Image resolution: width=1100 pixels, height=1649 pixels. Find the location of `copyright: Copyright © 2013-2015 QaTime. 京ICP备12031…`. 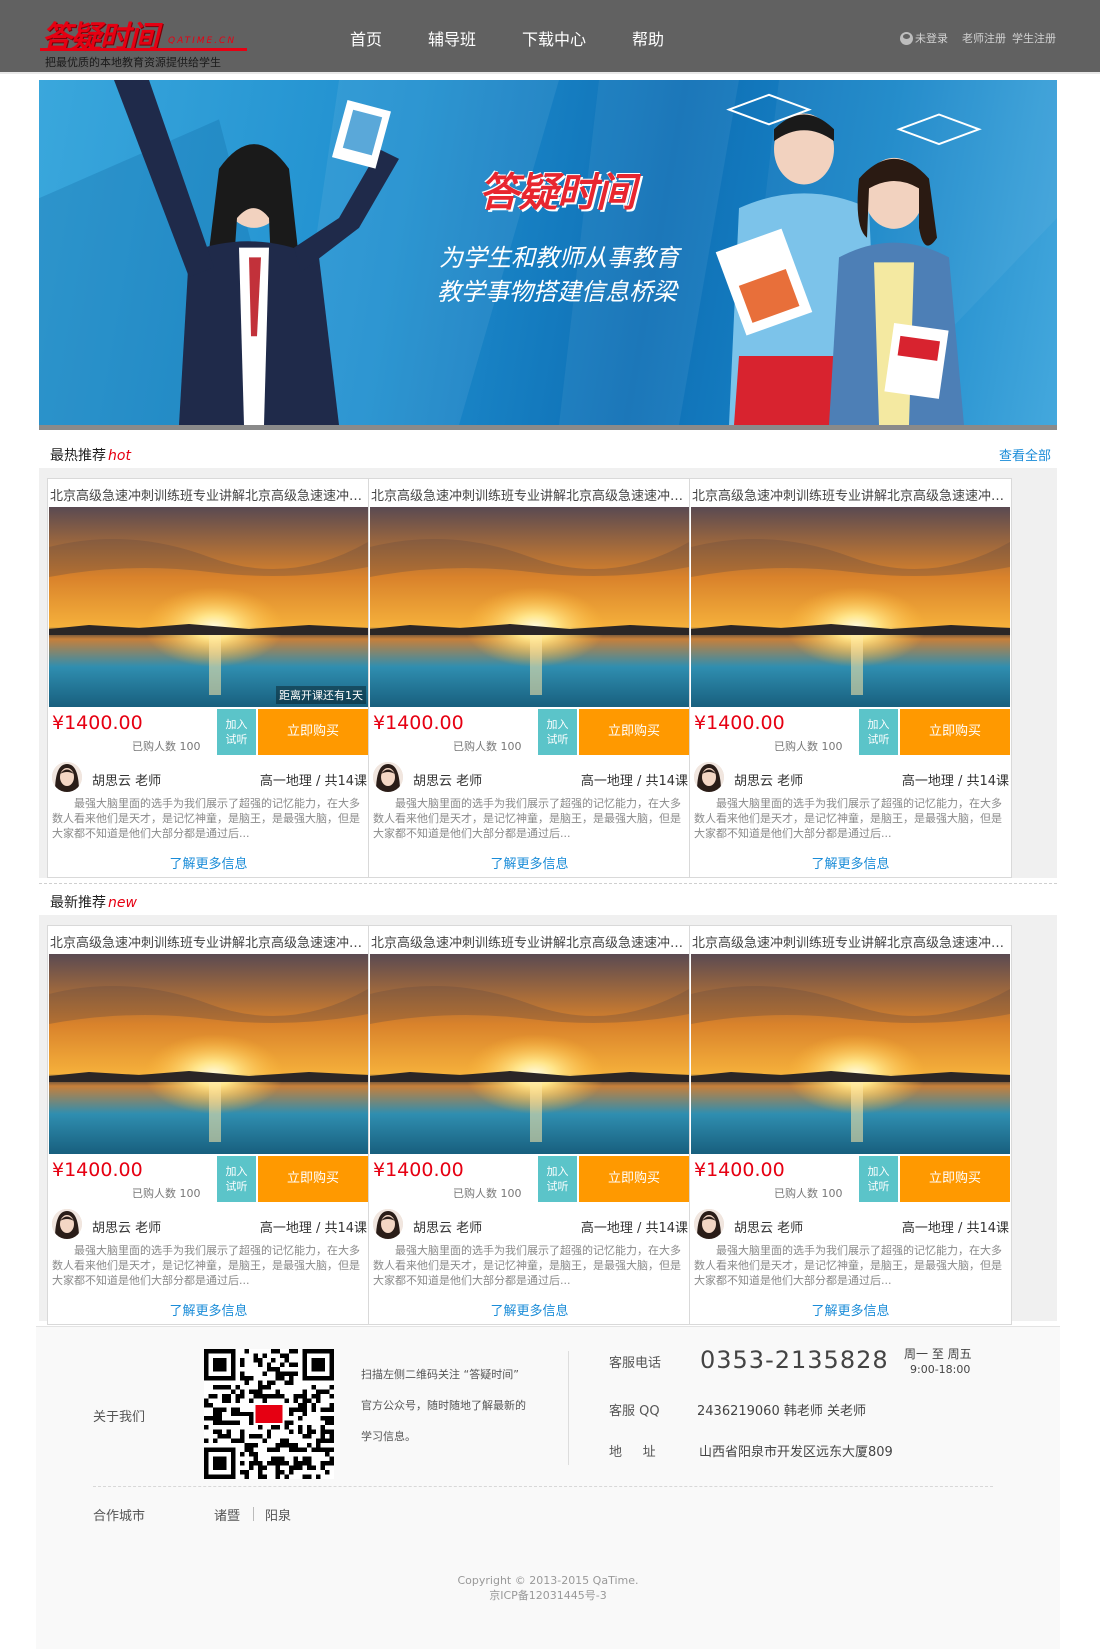

copyright: Copyright © 2013-2015 QaTime. 京ICP备12031… is located at coordinates (548, 1588).